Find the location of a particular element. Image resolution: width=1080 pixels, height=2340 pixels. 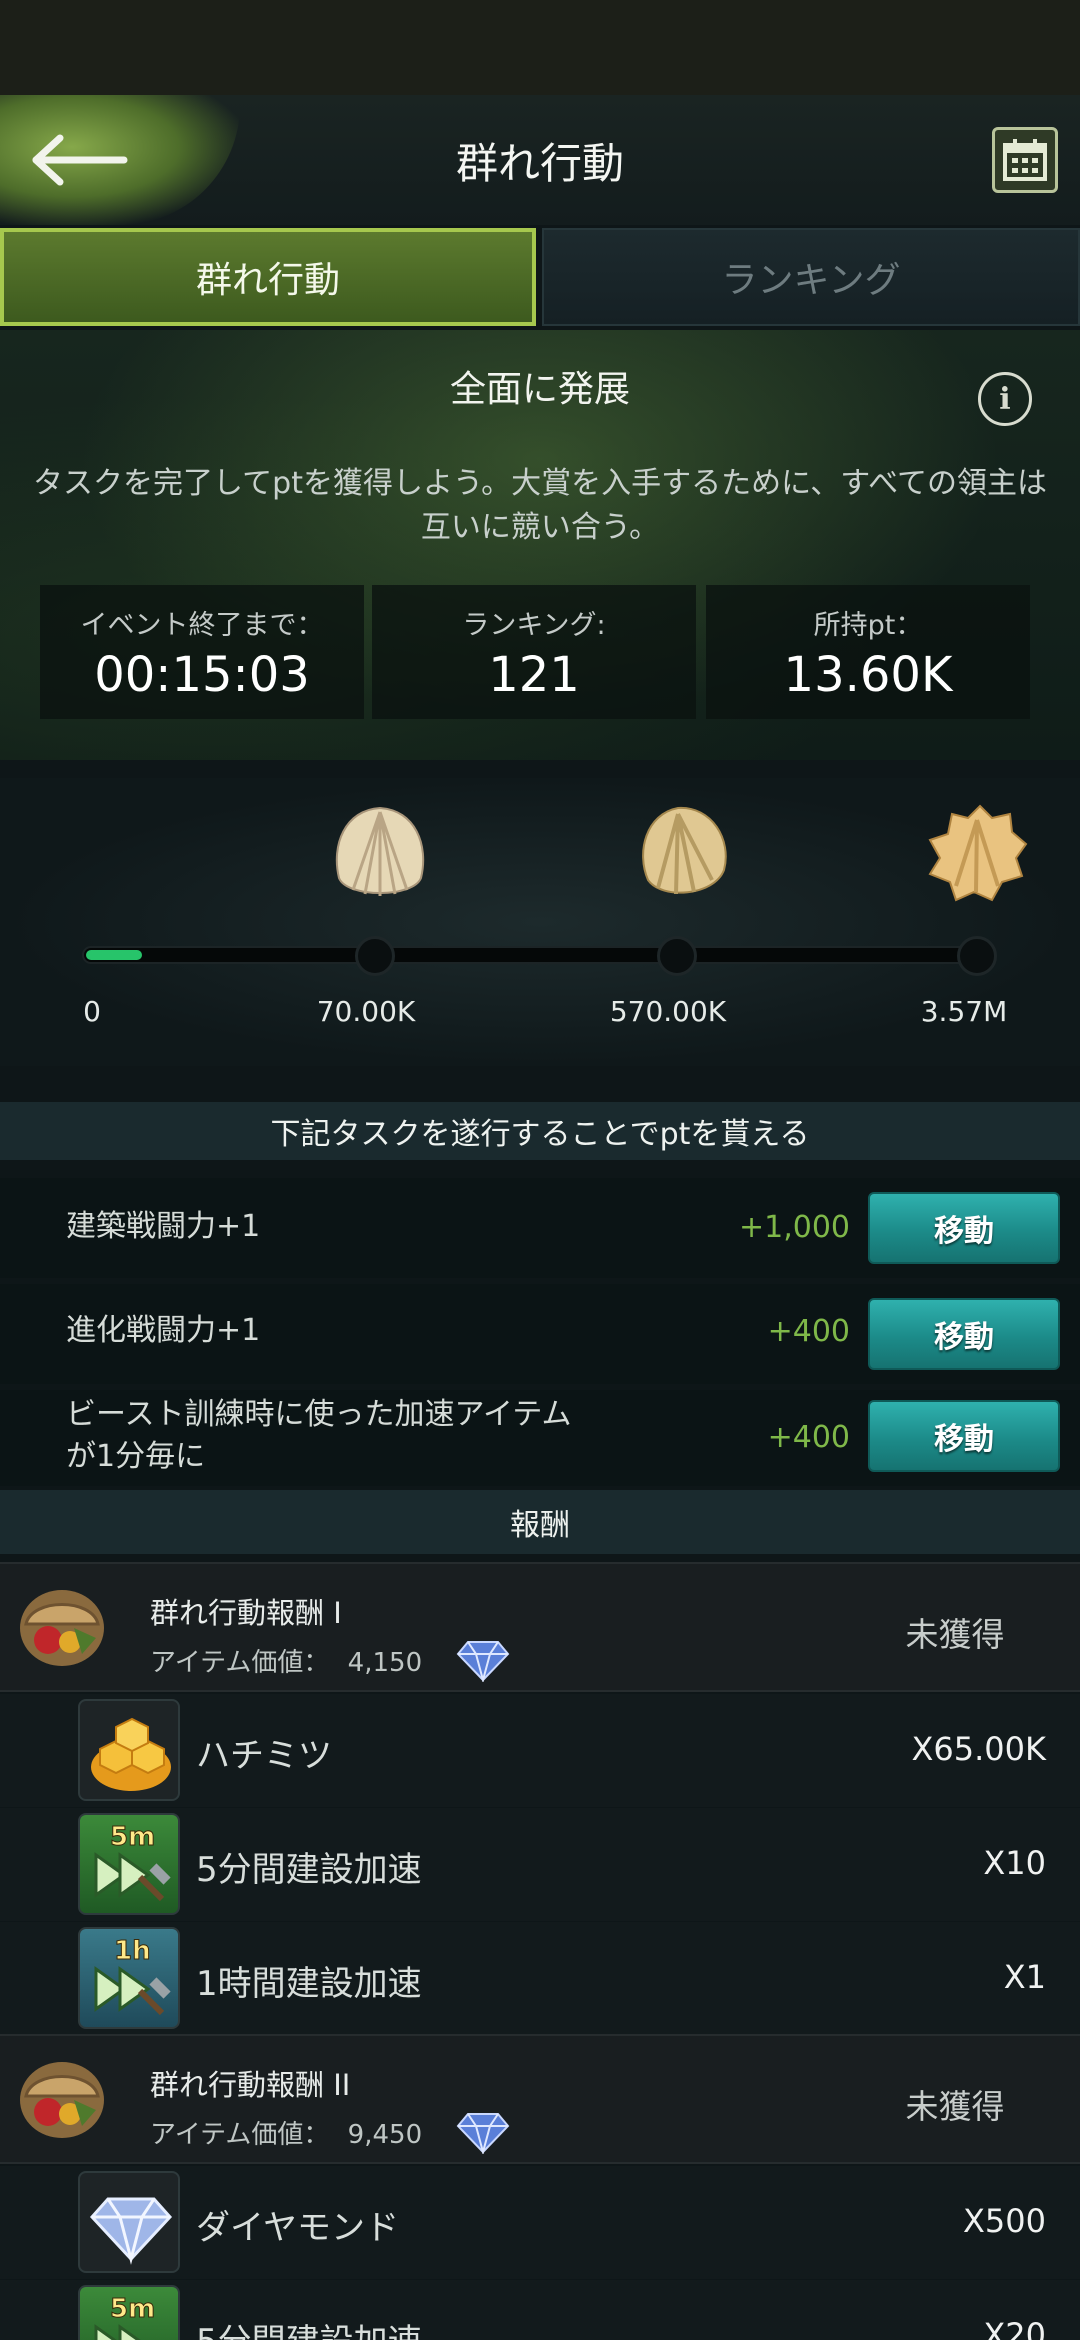

tab-ranking: ランキング is located at coordinates (811, 277).